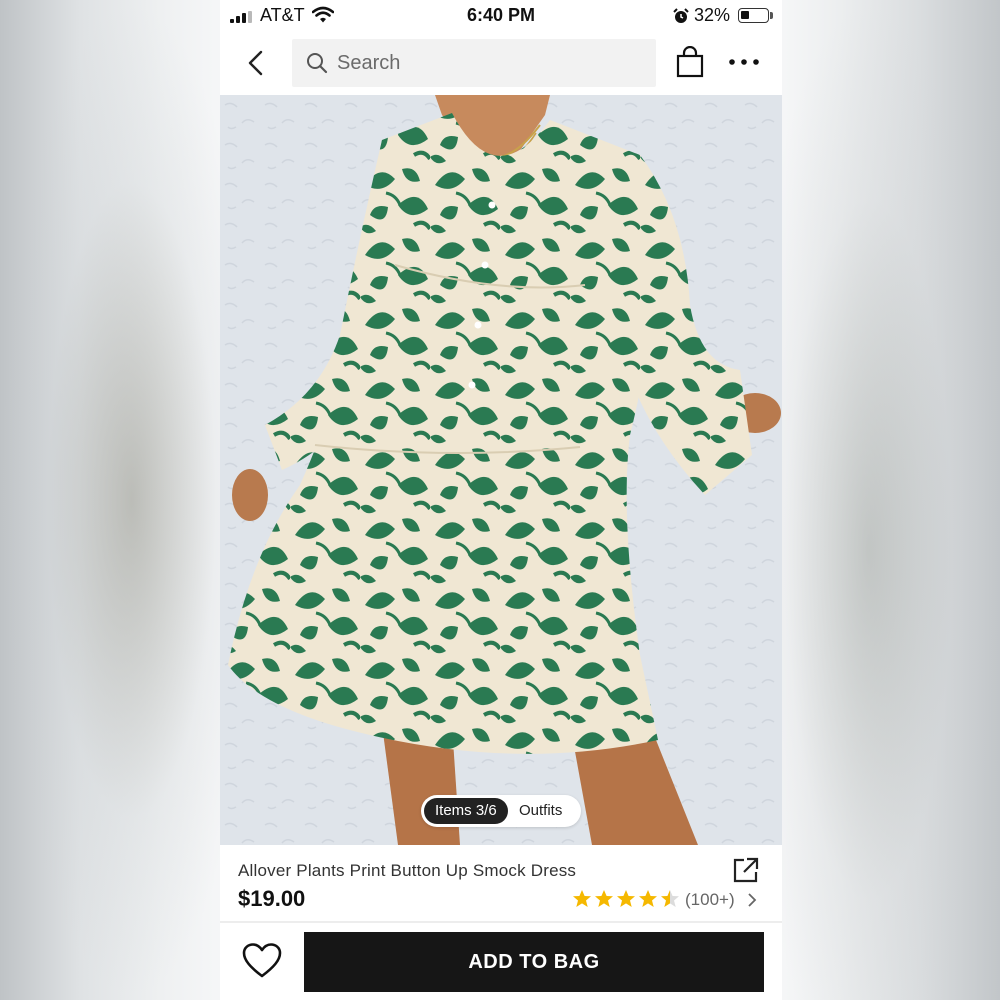  I want to click on search-icon, so click(317, 63).